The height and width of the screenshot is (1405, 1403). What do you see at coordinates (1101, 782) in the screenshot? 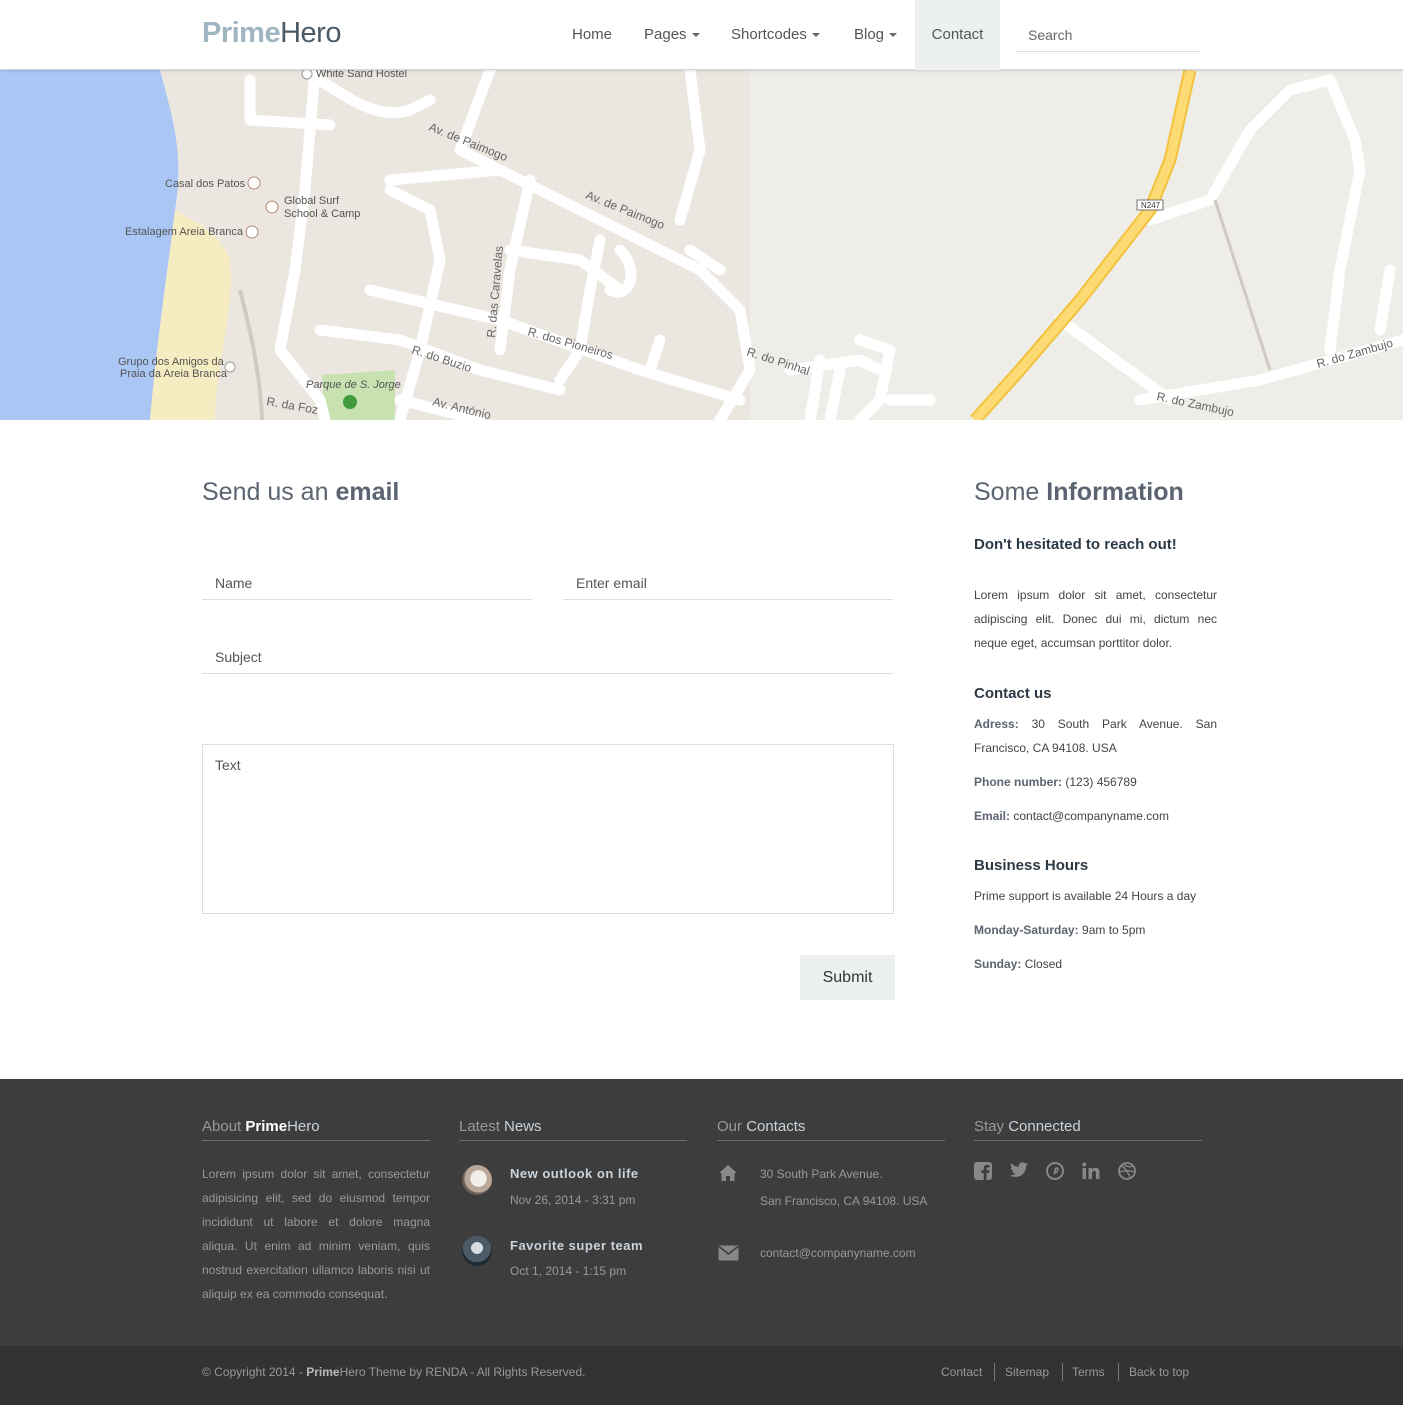
I see `phone-value: (123) 456789` at bounding box center [1101, 782].